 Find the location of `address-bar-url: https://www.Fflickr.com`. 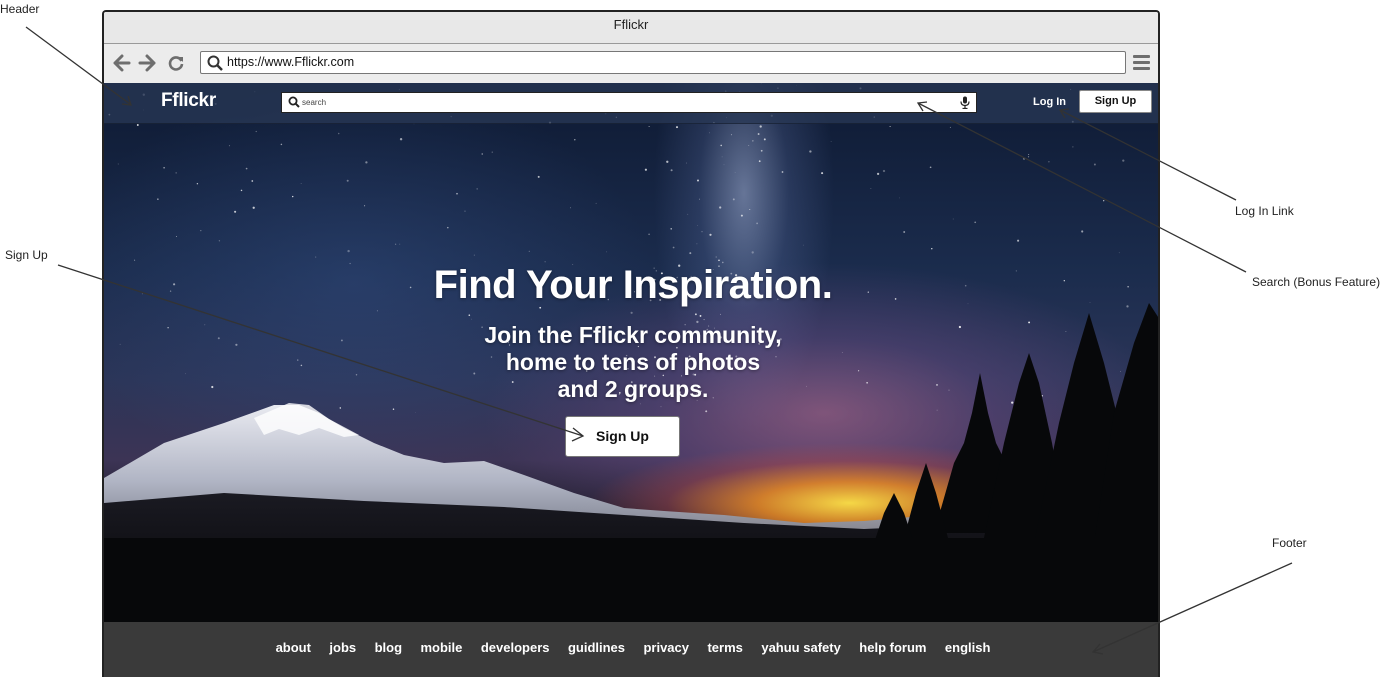

address-bar-url: https://www.Fflickr.com is located at coordinates (291, 62).